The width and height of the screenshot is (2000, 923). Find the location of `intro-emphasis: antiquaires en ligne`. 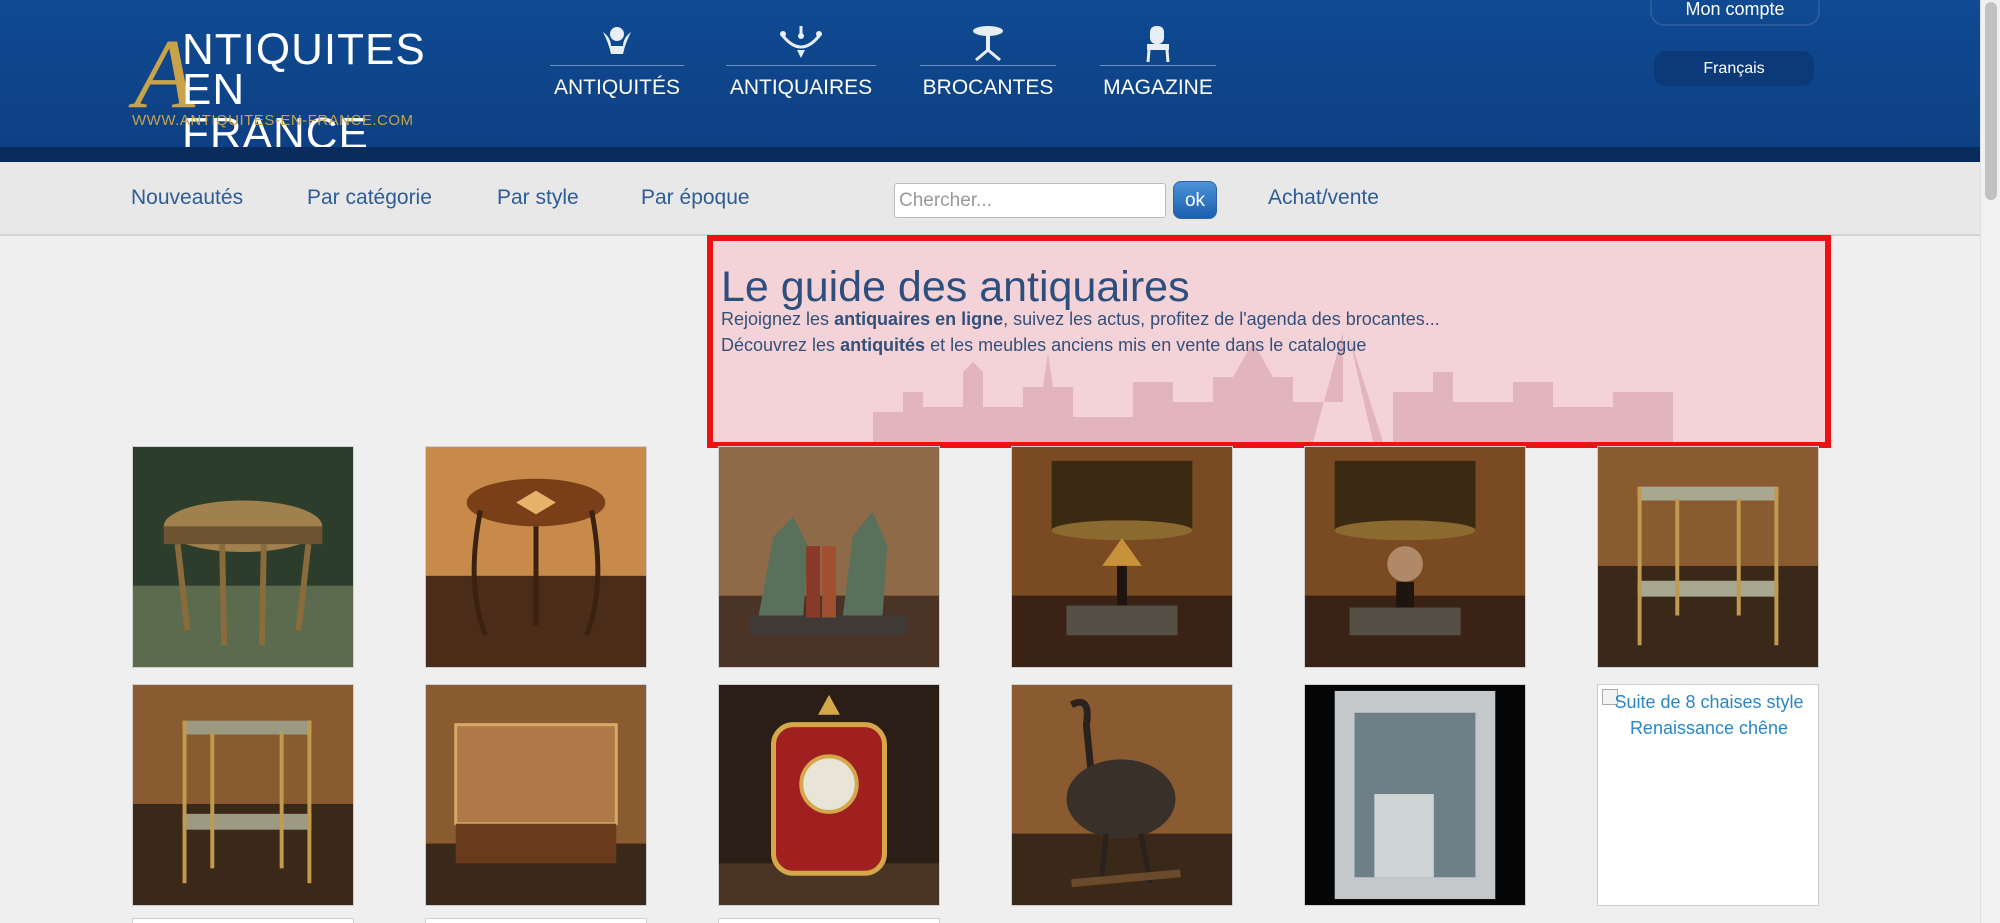

intro-emphasis: antiquaires en ligne is located at coordinates (919, 319).